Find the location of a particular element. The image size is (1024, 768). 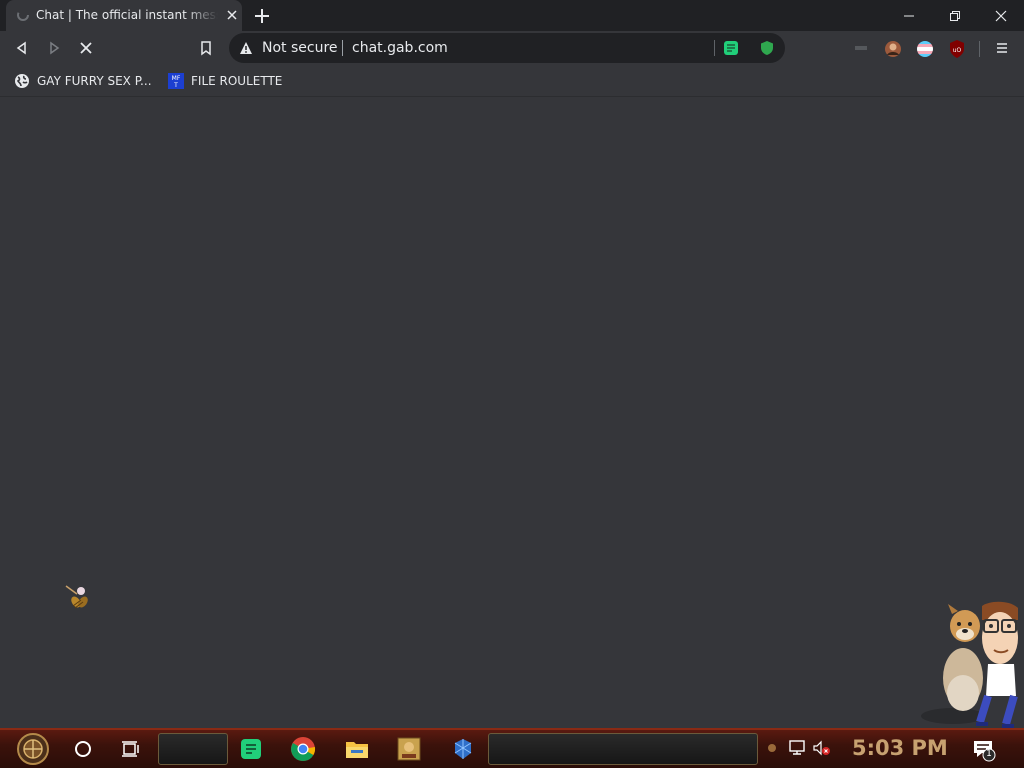

security-label: Not secure is located at coordinates (300, 48).